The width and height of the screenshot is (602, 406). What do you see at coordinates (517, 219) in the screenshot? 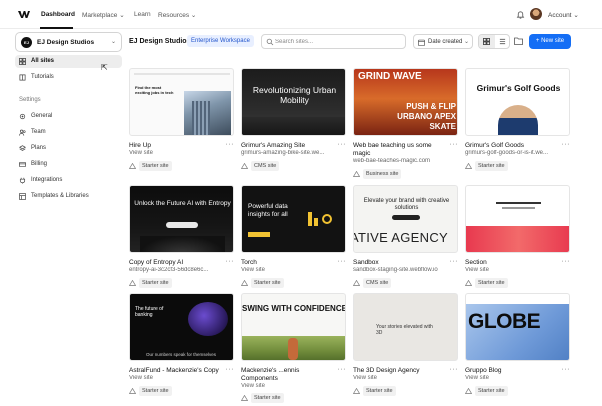
I see `site-thumbnail` at bounding box center [517, 219].